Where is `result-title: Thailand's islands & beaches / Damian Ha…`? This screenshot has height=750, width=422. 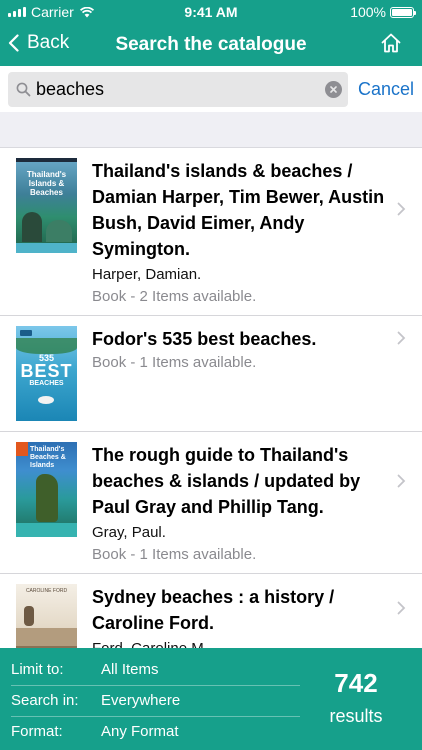 result-title: Thailand's islands & beaches / Damian Ha… is located at coordinates (238, 210).